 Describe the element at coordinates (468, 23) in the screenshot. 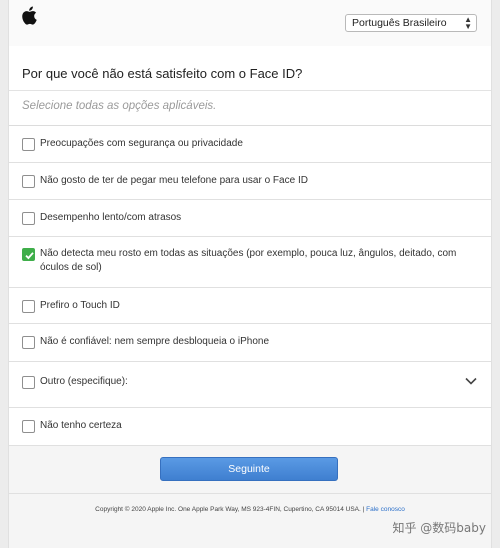

I see `up-down-arrows-icon: ▲ ▼` at that location.